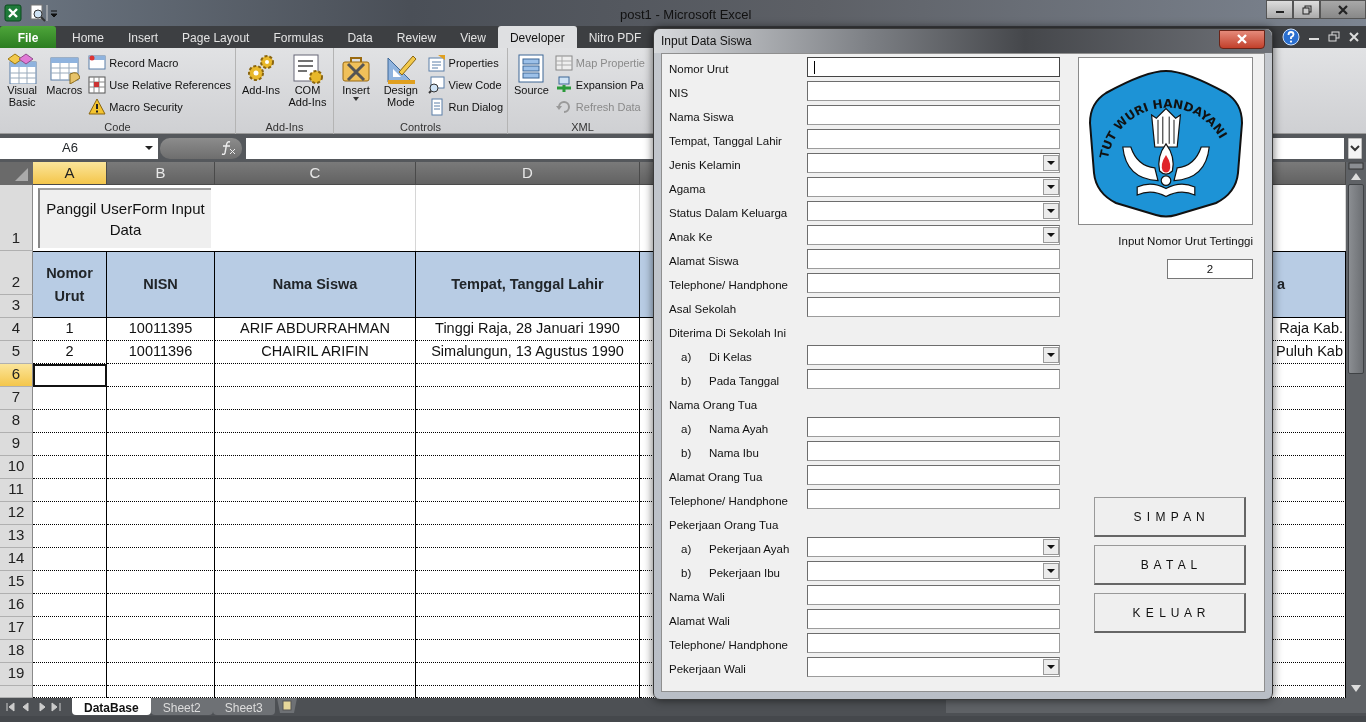 The image size is (1366, 722). What do you see at coordinates (416, 37) in the screenshot?
I see `ribbon-tab: Review` at bounding box center [416, 37].